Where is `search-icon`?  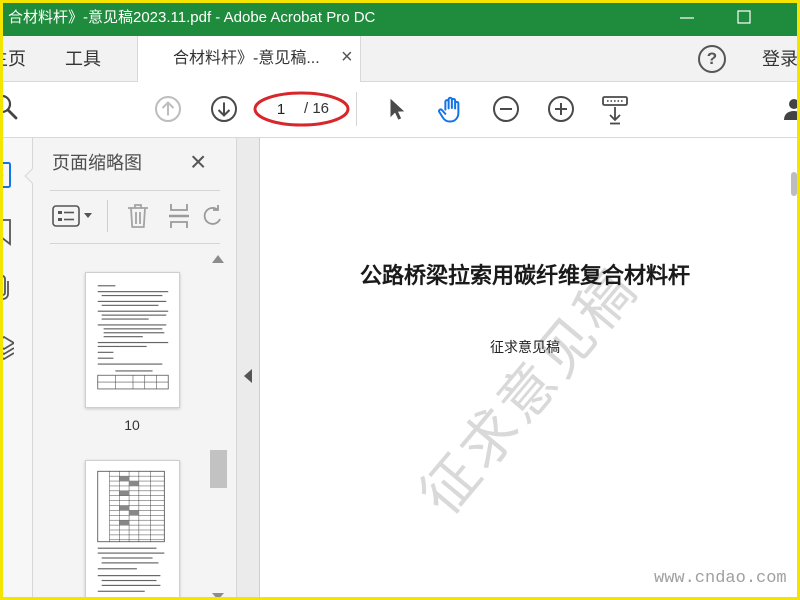
search-icon is located at coordinates (10, 107).